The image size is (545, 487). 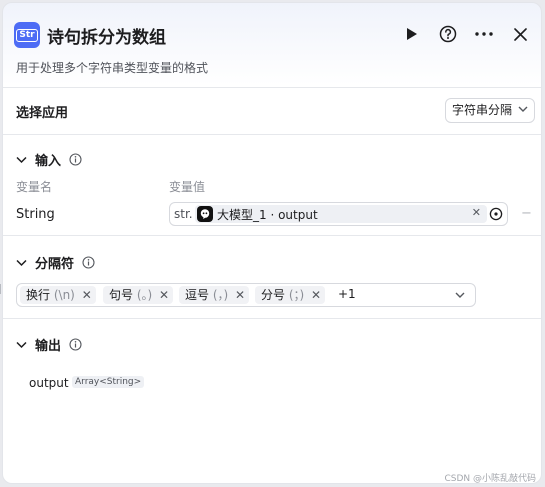 I want to click on separator-chip: 换行 (\n) ✕, so click(x=58, y=295).